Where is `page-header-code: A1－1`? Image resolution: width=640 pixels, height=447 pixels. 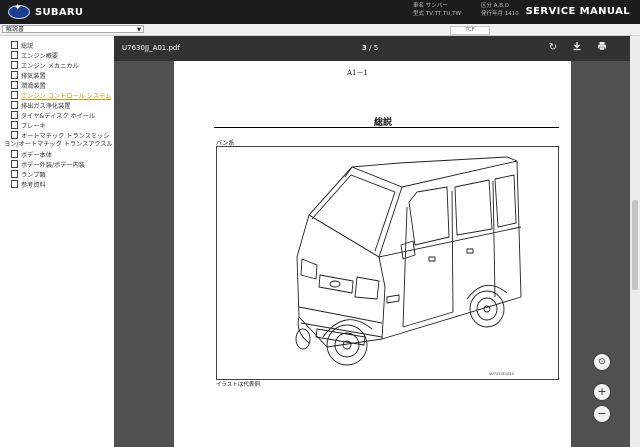 page-header-code: A1－1 is located at coordinates (357, 73).